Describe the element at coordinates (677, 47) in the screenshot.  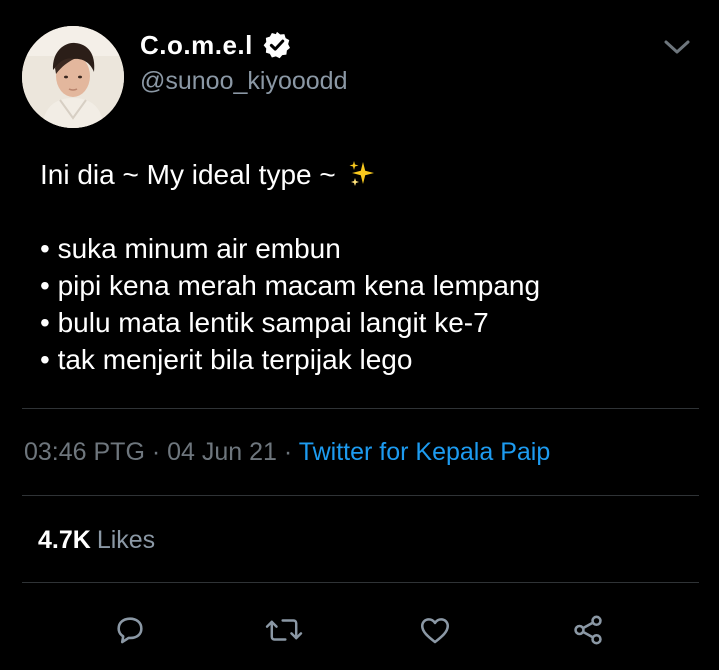
I see `chevron-down-icon` at that location.